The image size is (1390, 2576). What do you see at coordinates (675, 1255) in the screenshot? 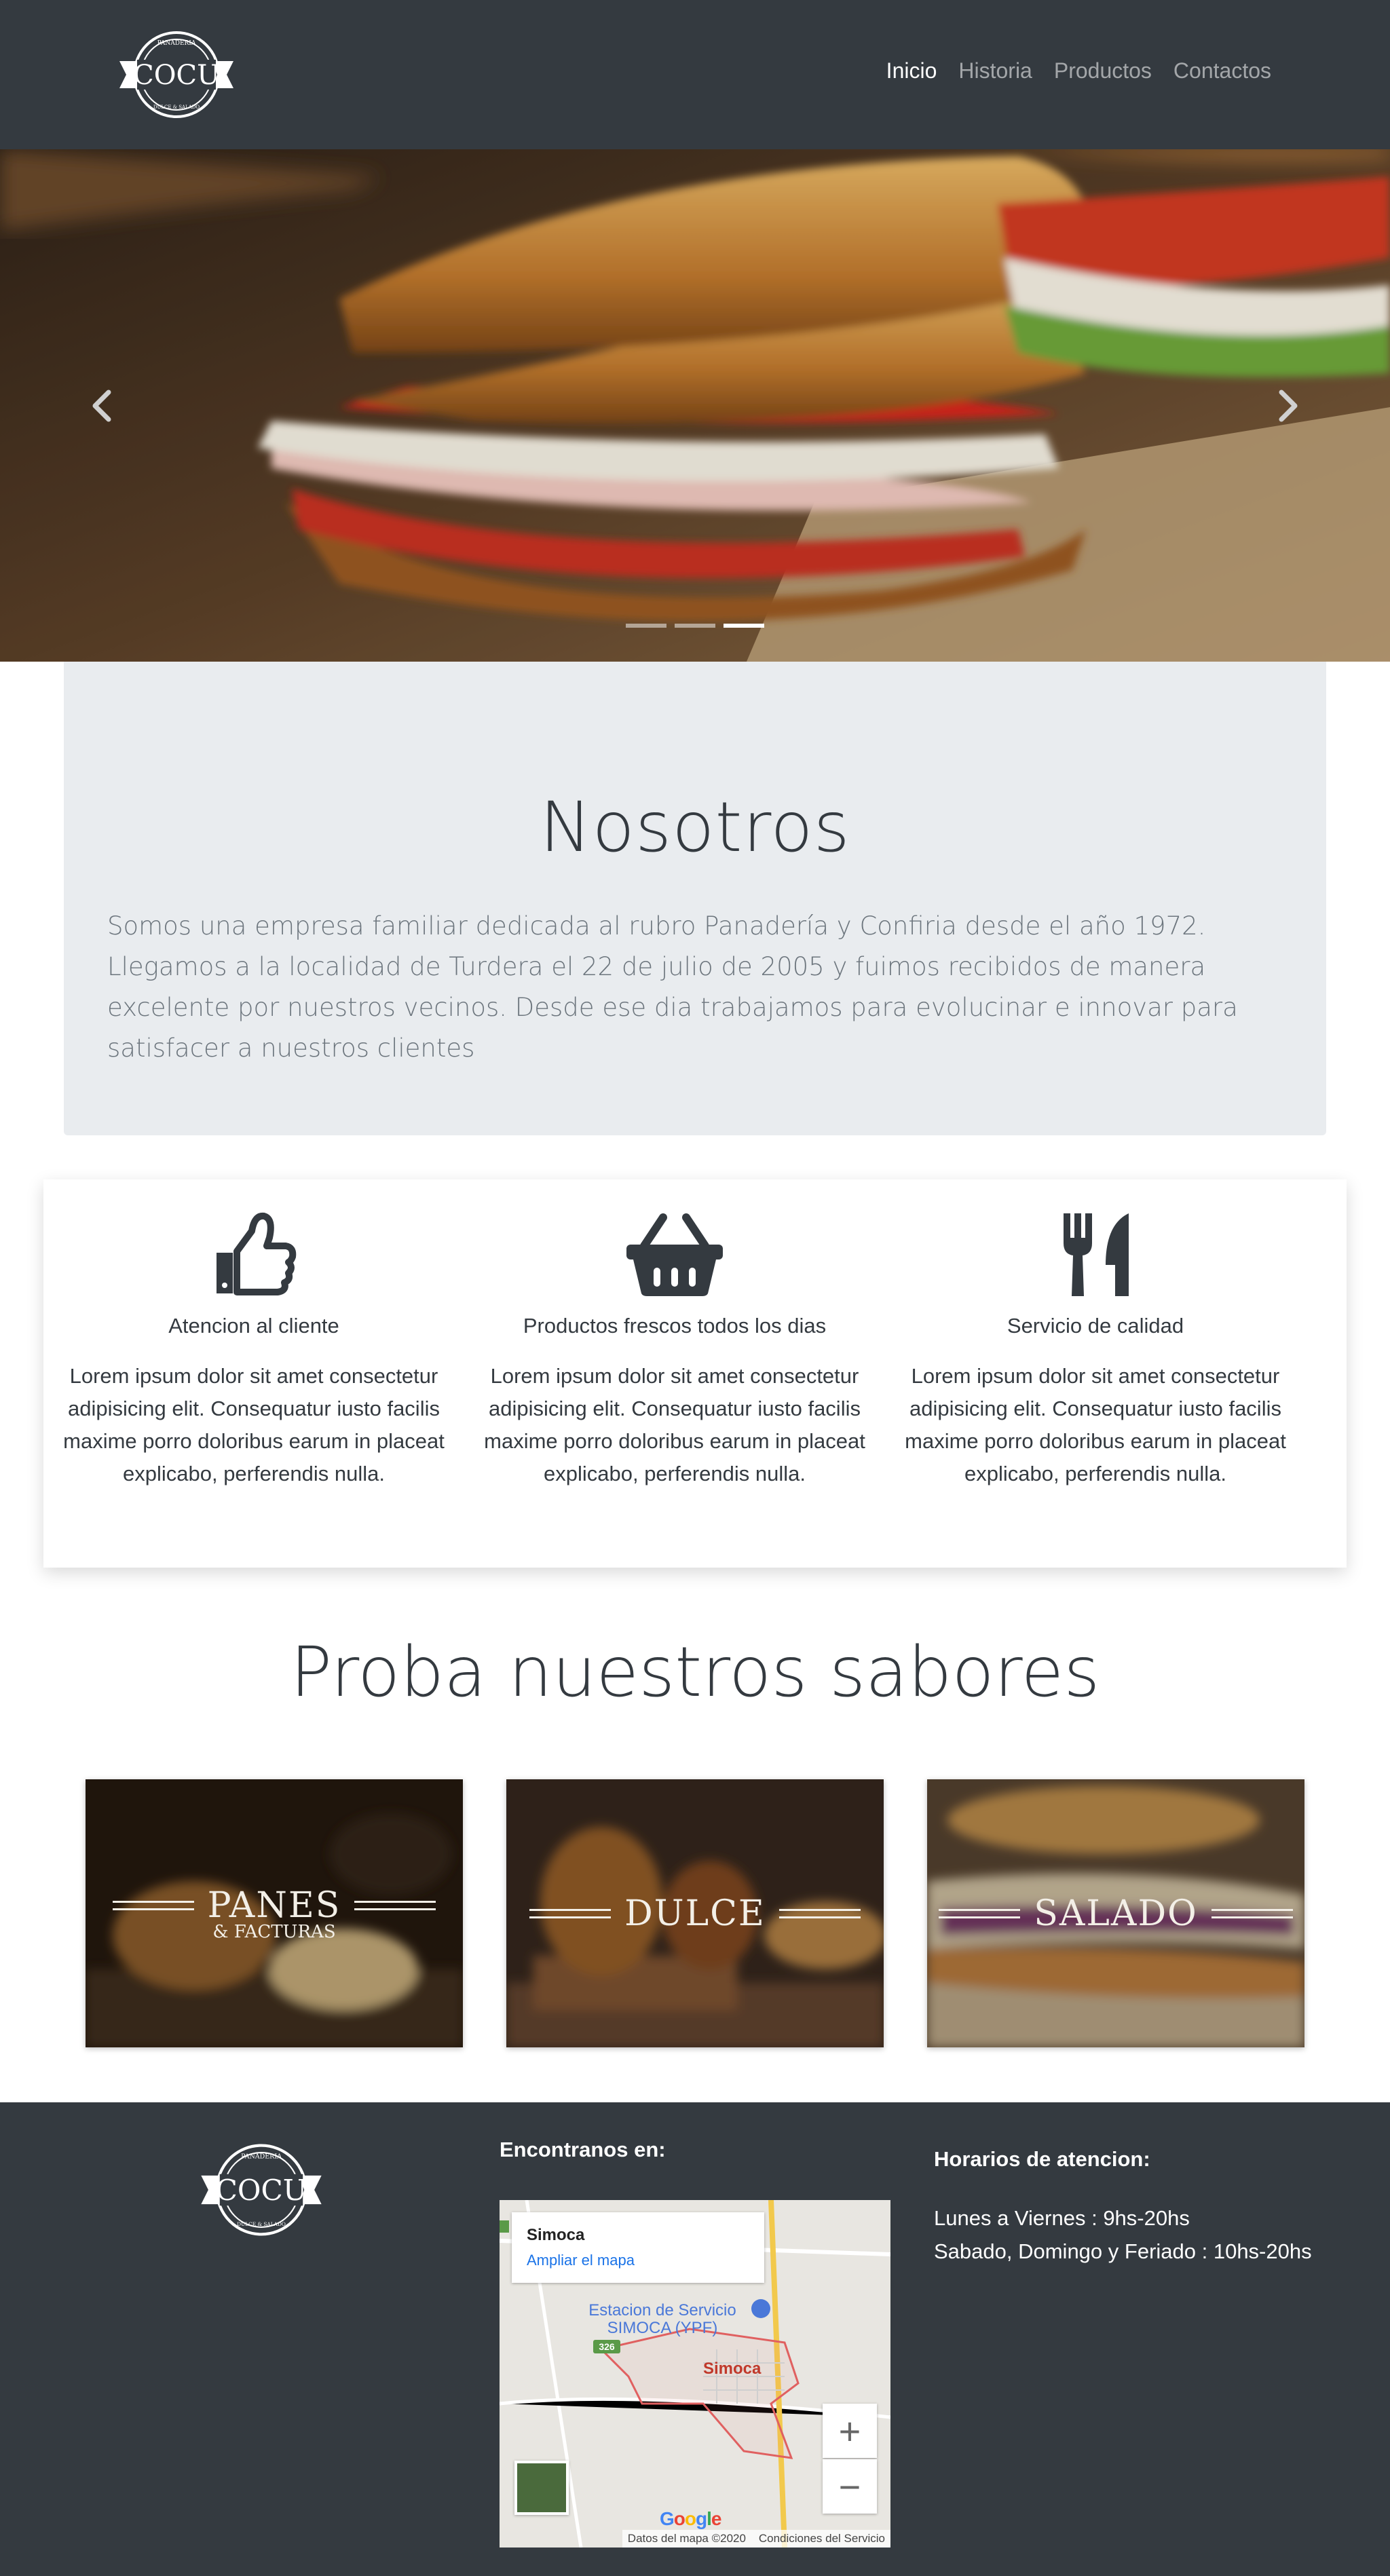
I see `shopping-basket-icon` at bounding box center [675, 1255].